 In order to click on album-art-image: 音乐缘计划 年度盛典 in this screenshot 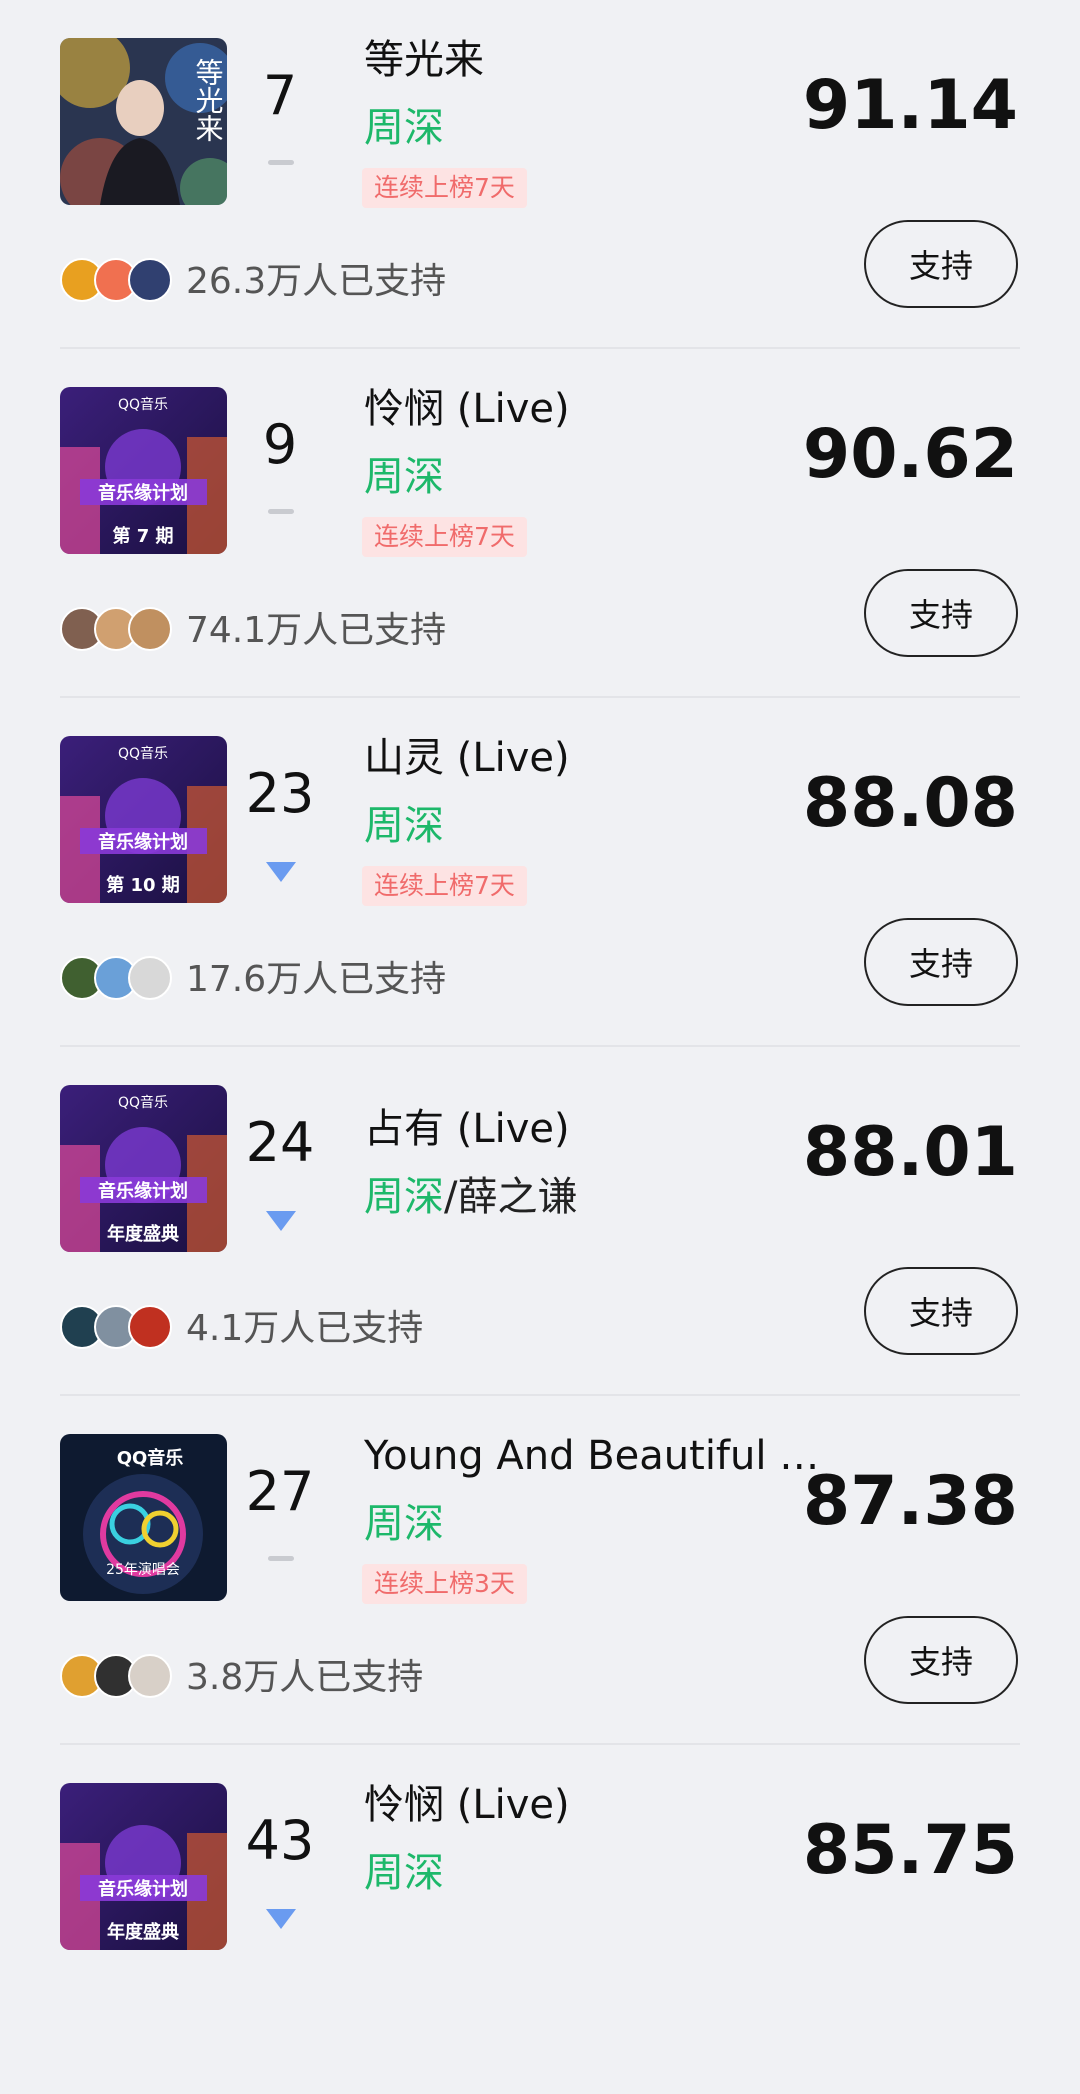, I will do `click(143, 1866)`.